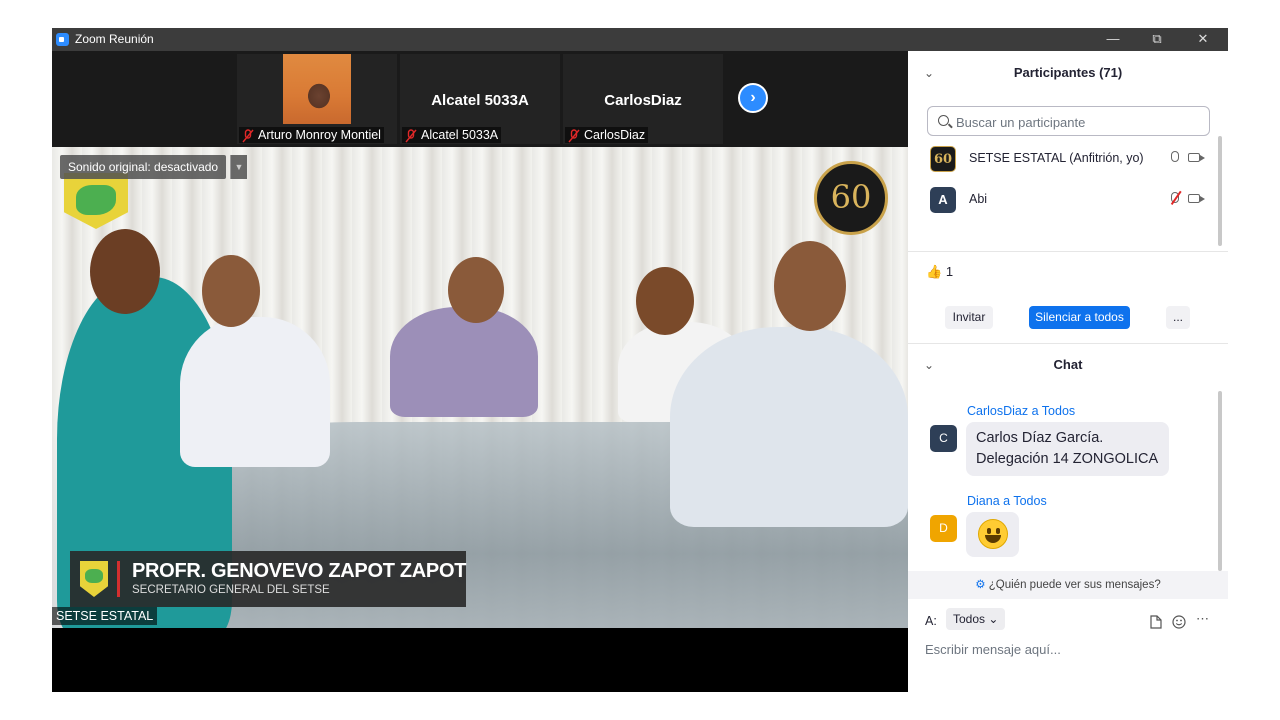 Image resolution: width=1280 pixels, height=720 pixels. Describe the element at coordinates (317, 89) in the screenshot. I see `participant-video-thumbnail` at that location.